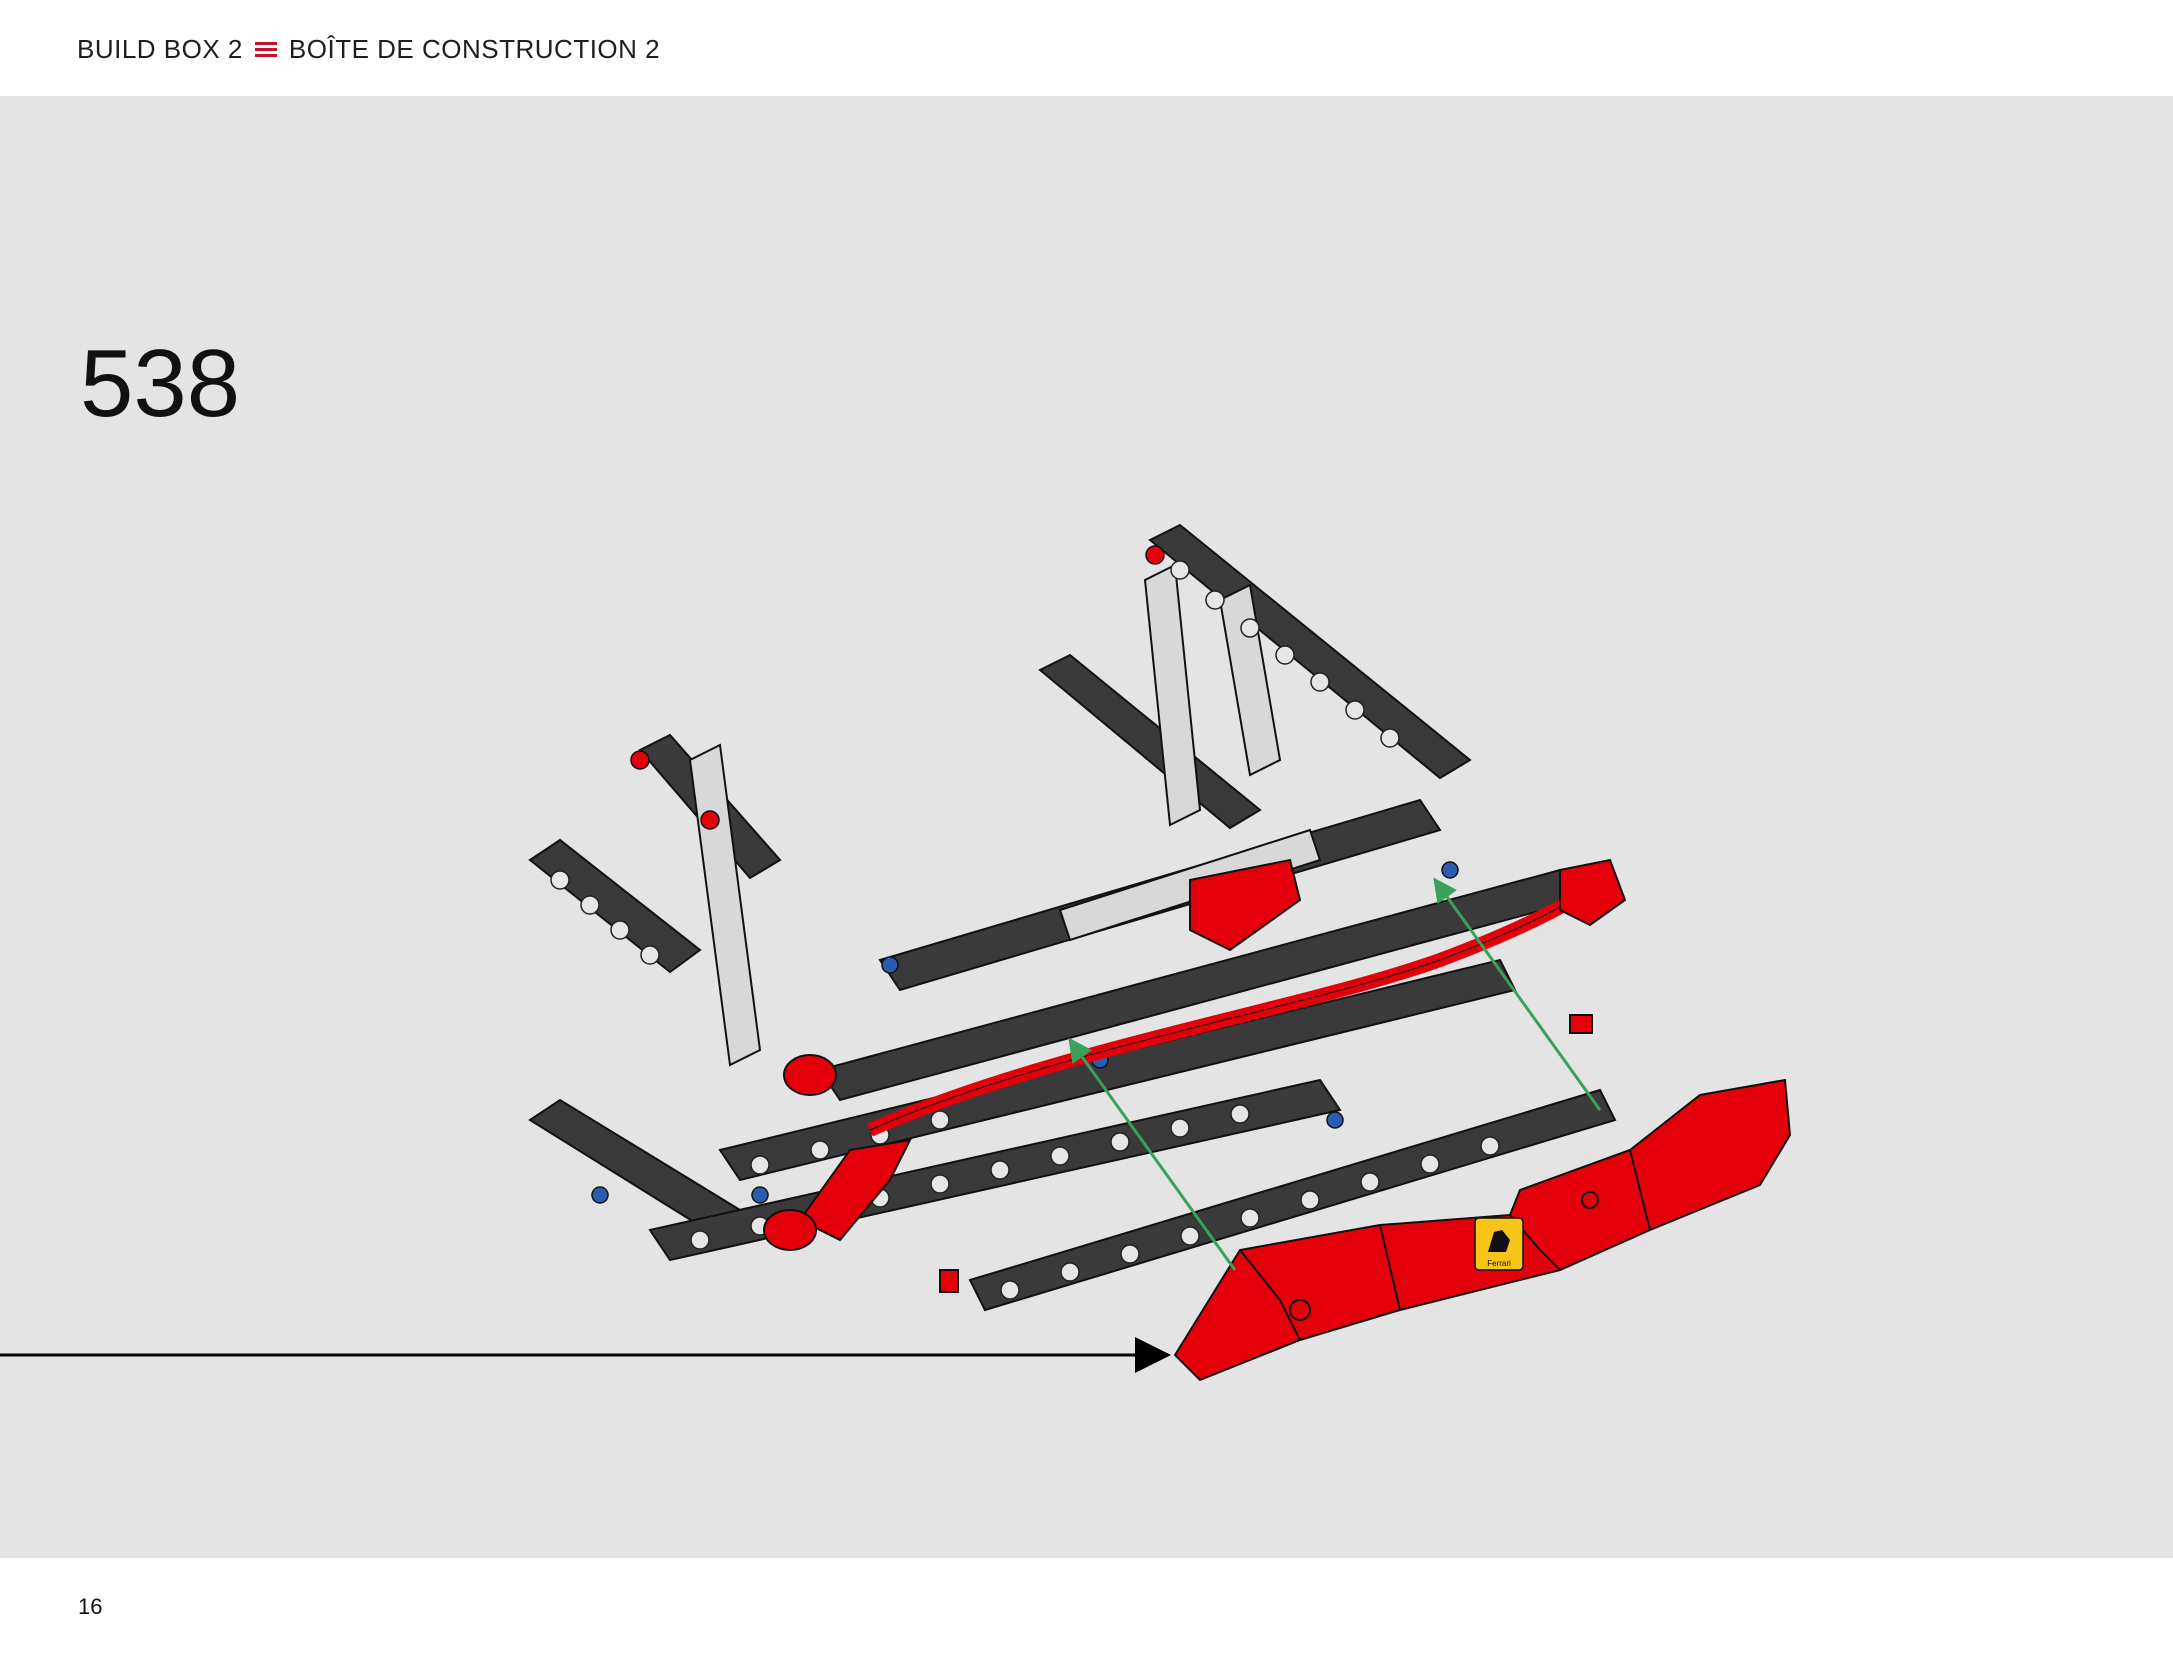  Describe the element at coordinates (1499, 1263) in the screenshot. I see `badge-text: Ferrari` at that location.